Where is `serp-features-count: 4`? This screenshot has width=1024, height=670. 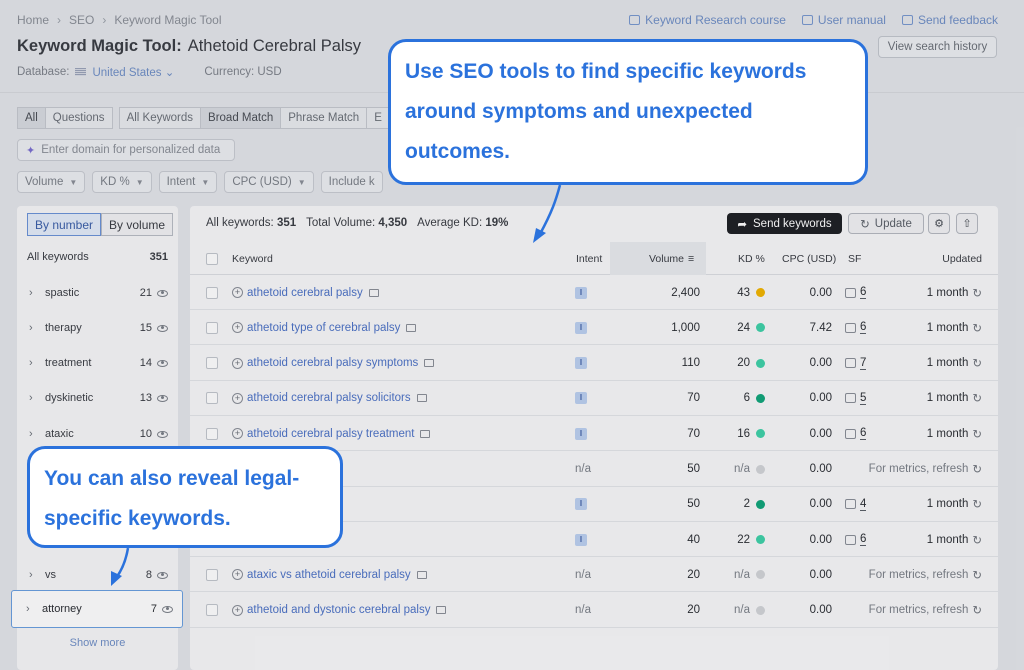
serp-features-count: 4 is located at coordinates (863, 504).